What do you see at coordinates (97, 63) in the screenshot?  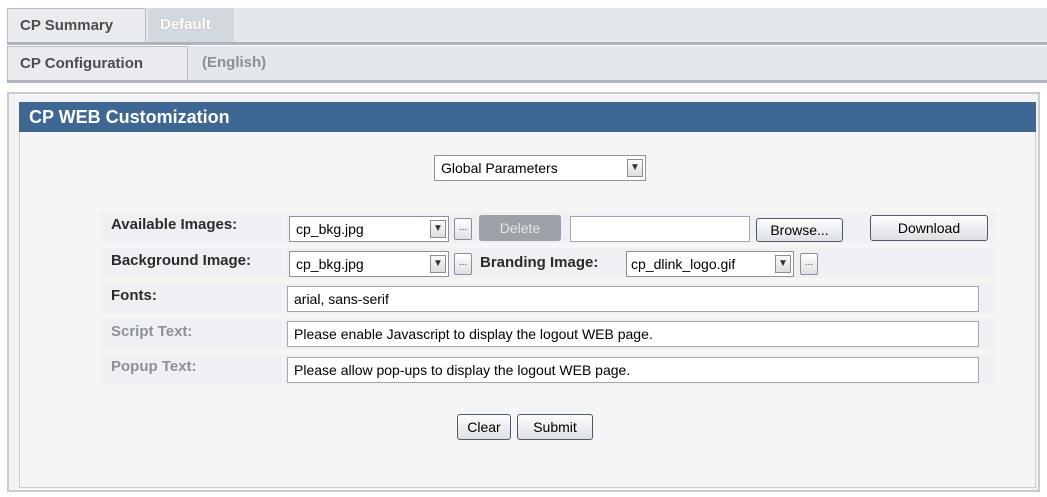 I see `tab-cp-configuration: CP Configuration` at bounding box center [97, 63].